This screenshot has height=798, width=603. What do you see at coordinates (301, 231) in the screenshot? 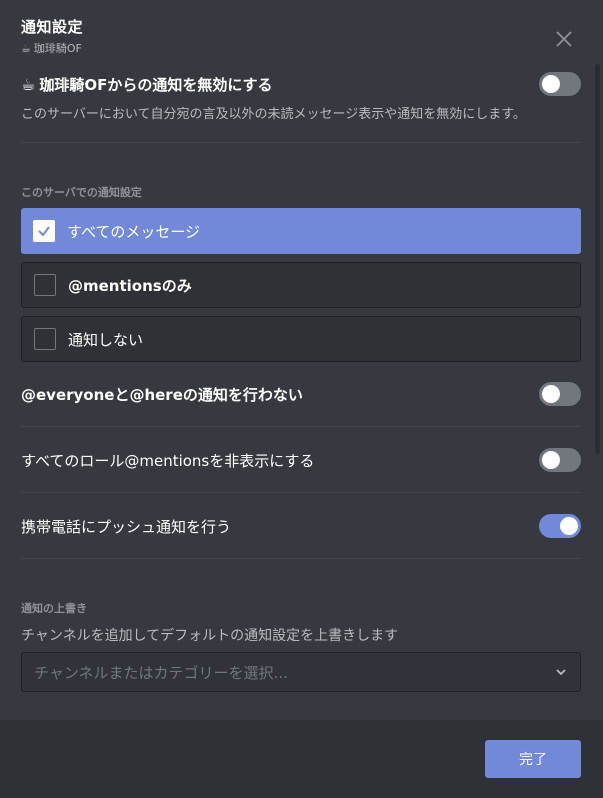
I see `option-all-messages: すべてのメッセージ` at bounding box center [301, 231].